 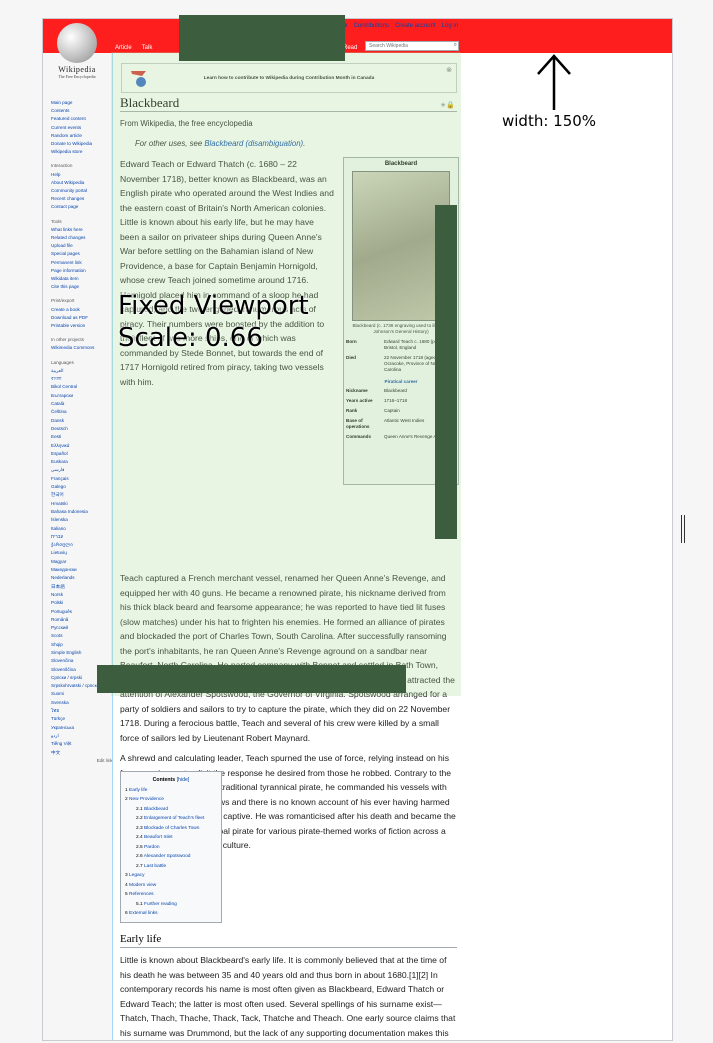 I want to click on language-link: Türkçe, so click(x=83, y=719).